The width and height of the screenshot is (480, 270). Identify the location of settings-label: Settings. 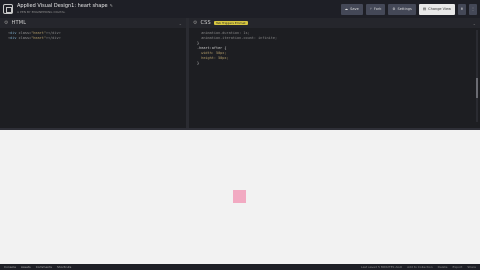
(404, 9).